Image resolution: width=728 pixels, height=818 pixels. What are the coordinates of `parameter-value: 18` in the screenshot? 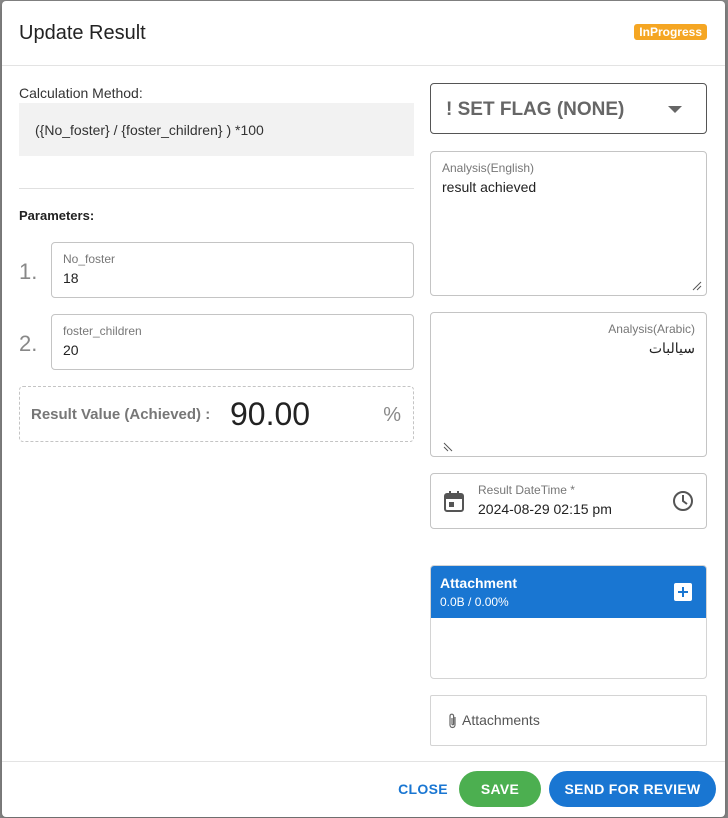 It's located at (71, 278).